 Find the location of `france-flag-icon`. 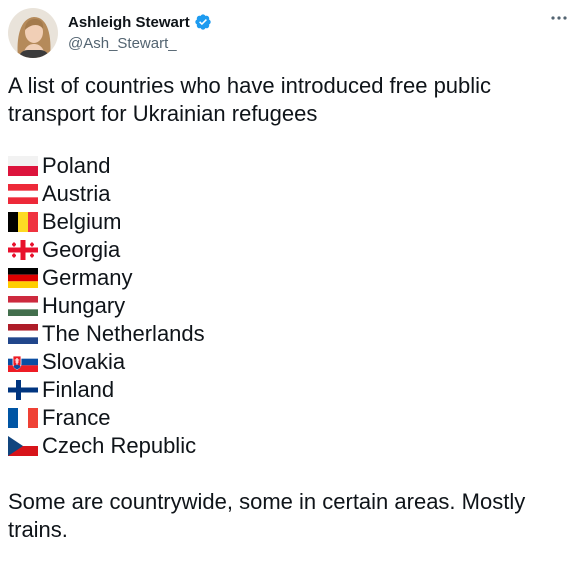

france-flag-icon is located at coordinates (23, 418).